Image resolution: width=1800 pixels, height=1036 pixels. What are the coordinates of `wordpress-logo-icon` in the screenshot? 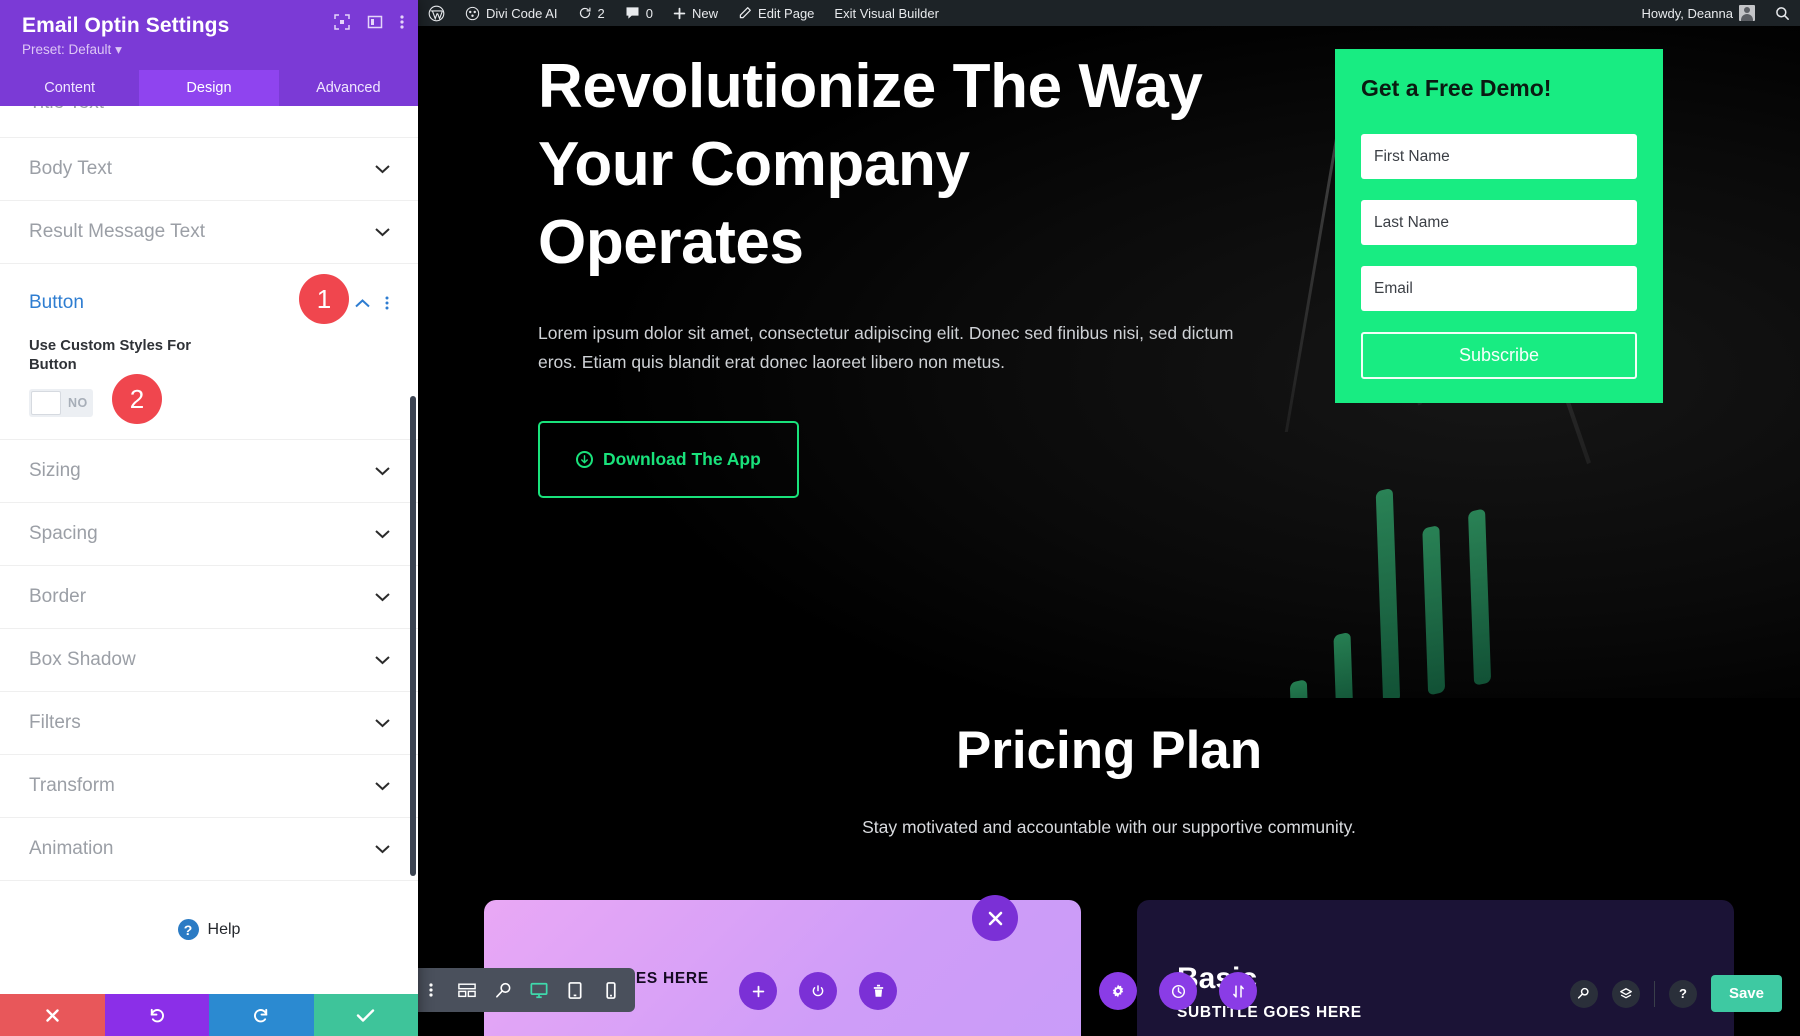 It's located at (436, 13).